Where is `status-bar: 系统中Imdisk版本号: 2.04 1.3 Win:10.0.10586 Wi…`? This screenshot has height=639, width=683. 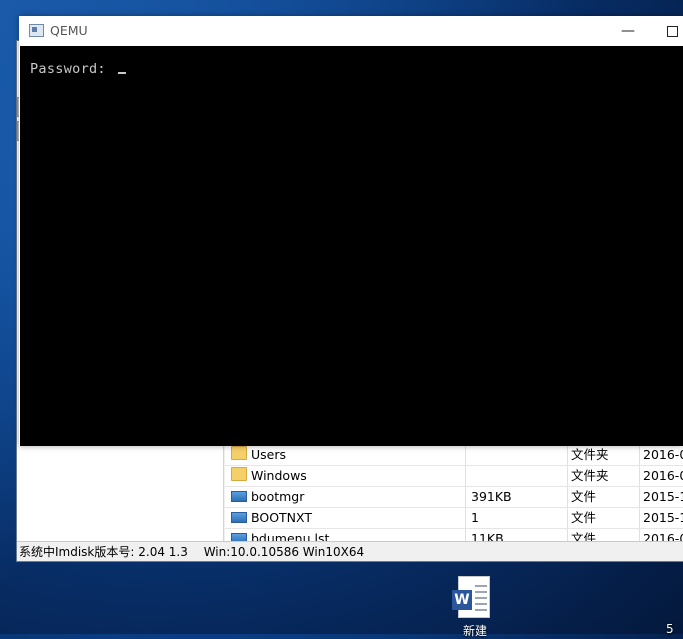 status-bar: 系统中Imdisk版本号: 2.04 1.3 Win:10.0.10586 Wi… is located at coordinates (350, 551).